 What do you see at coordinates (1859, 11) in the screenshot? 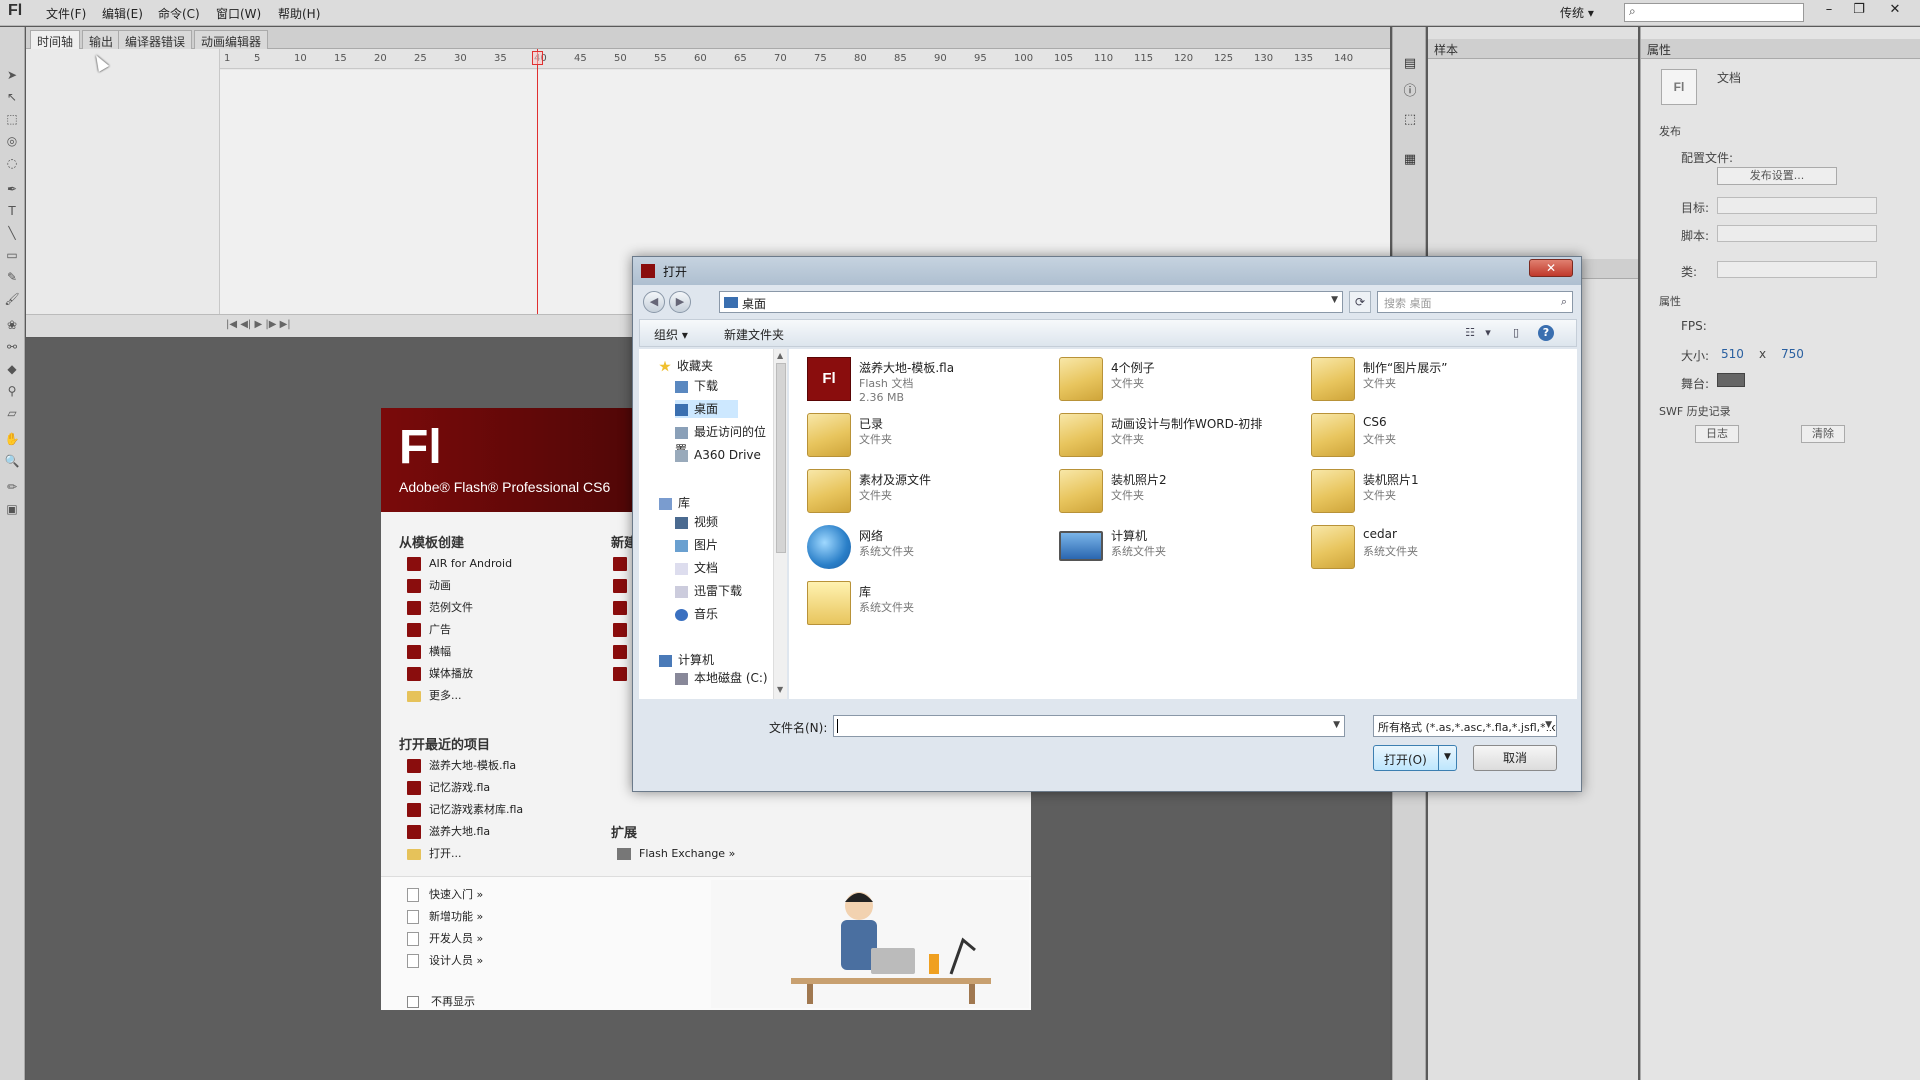
I see `restore-button: ❐` at bounding box center [1859, 11].